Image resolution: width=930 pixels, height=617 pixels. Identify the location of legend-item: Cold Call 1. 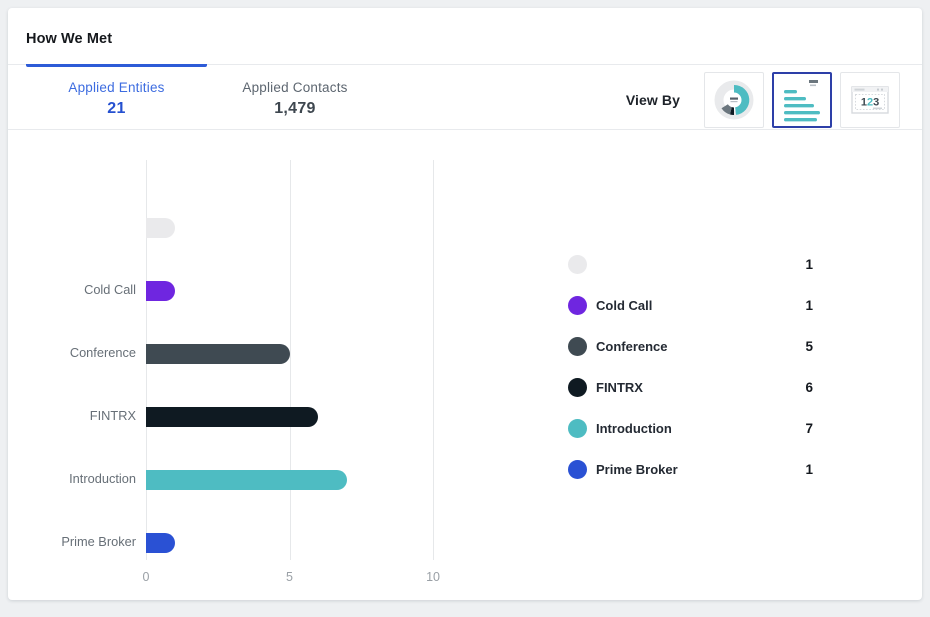
(690, 307).